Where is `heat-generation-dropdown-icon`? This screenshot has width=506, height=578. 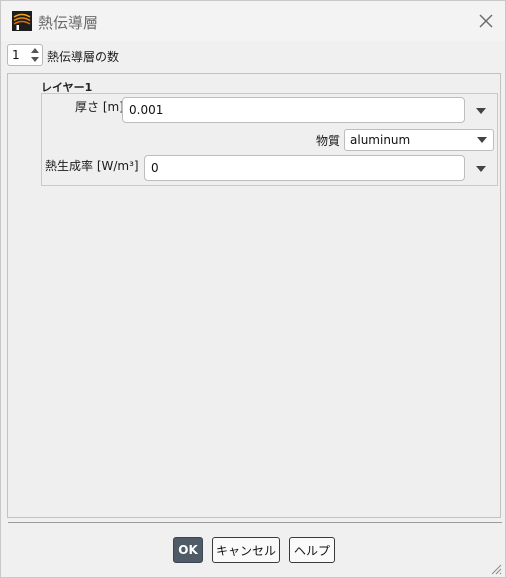
heat-generation-dropdown-icon is located at coordinates (481, 169).